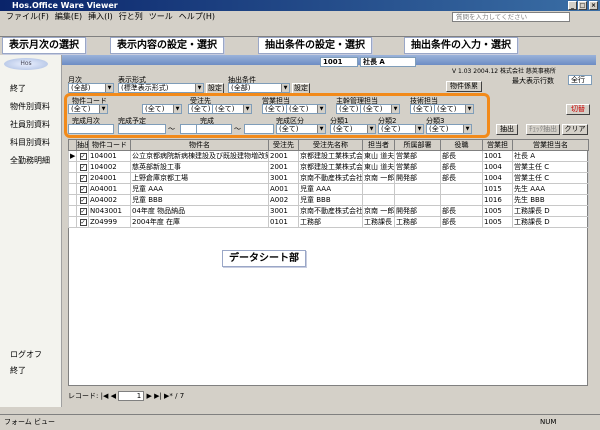 The width and height of the screenshot is (600, 430). Describe the element at coordinates (142, 129) in the screenshot. I see `filter-planned-from` at that location.